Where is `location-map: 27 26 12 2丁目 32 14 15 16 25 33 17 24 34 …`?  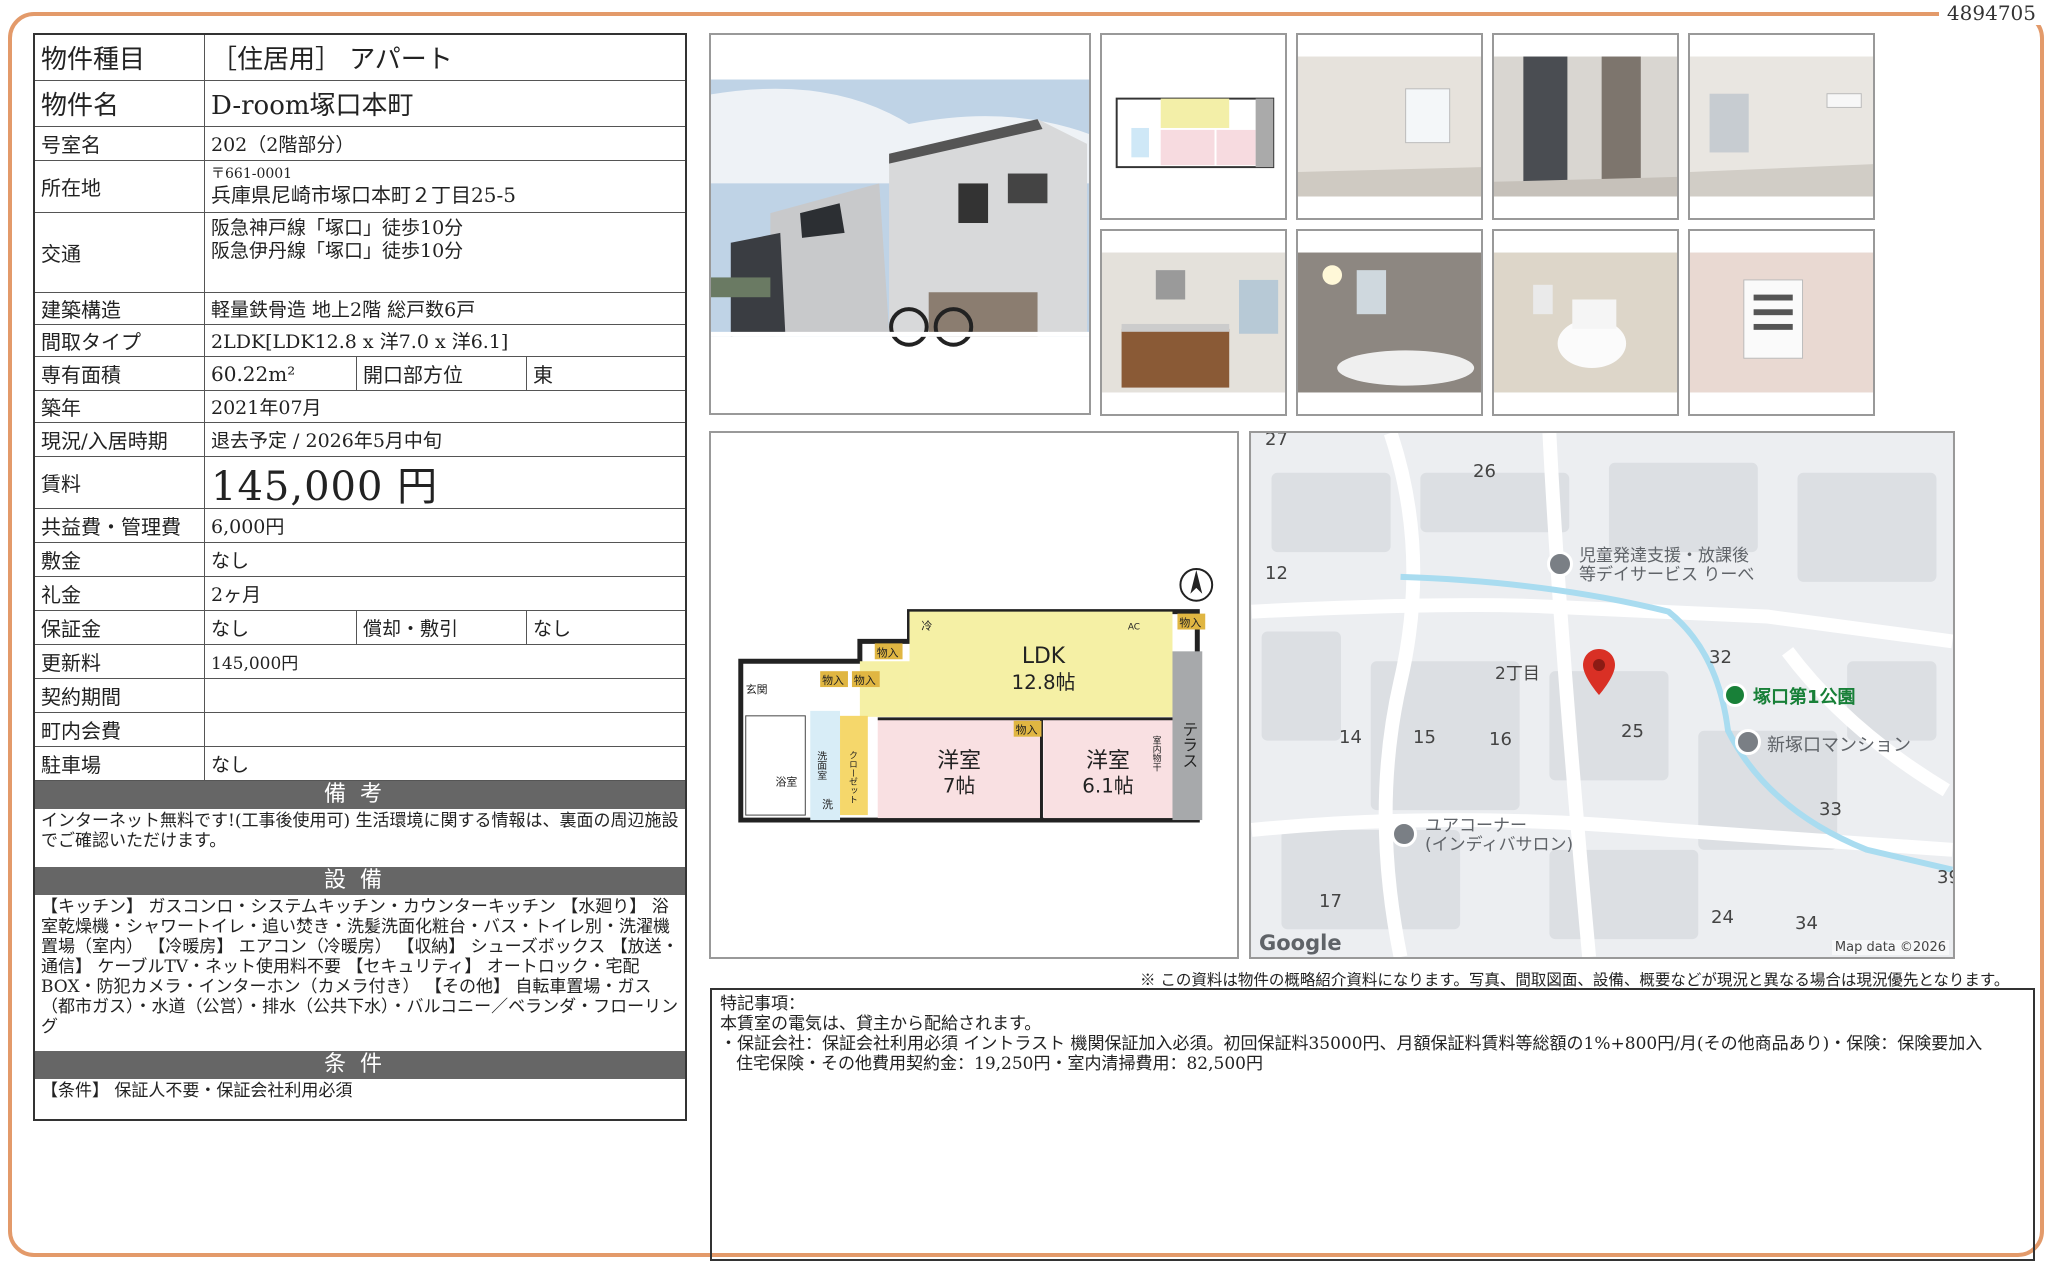 location-map: 27 26 12 2丁目 32 14 15 16 25 33 17 24 34 … is located at coordinates (1602, 695).